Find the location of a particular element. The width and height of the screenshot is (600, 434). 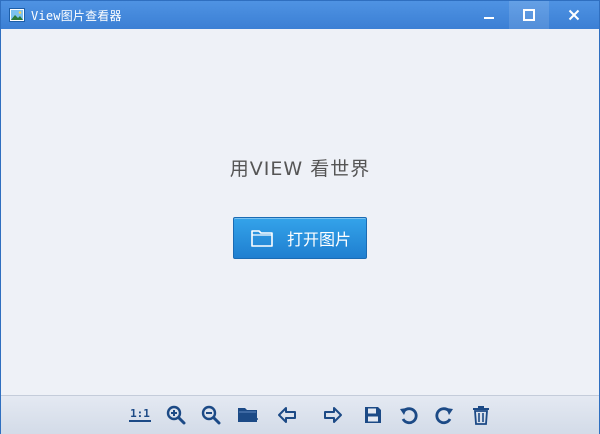

open-image-button: 打开图片 is located at coordinates (300, 238).